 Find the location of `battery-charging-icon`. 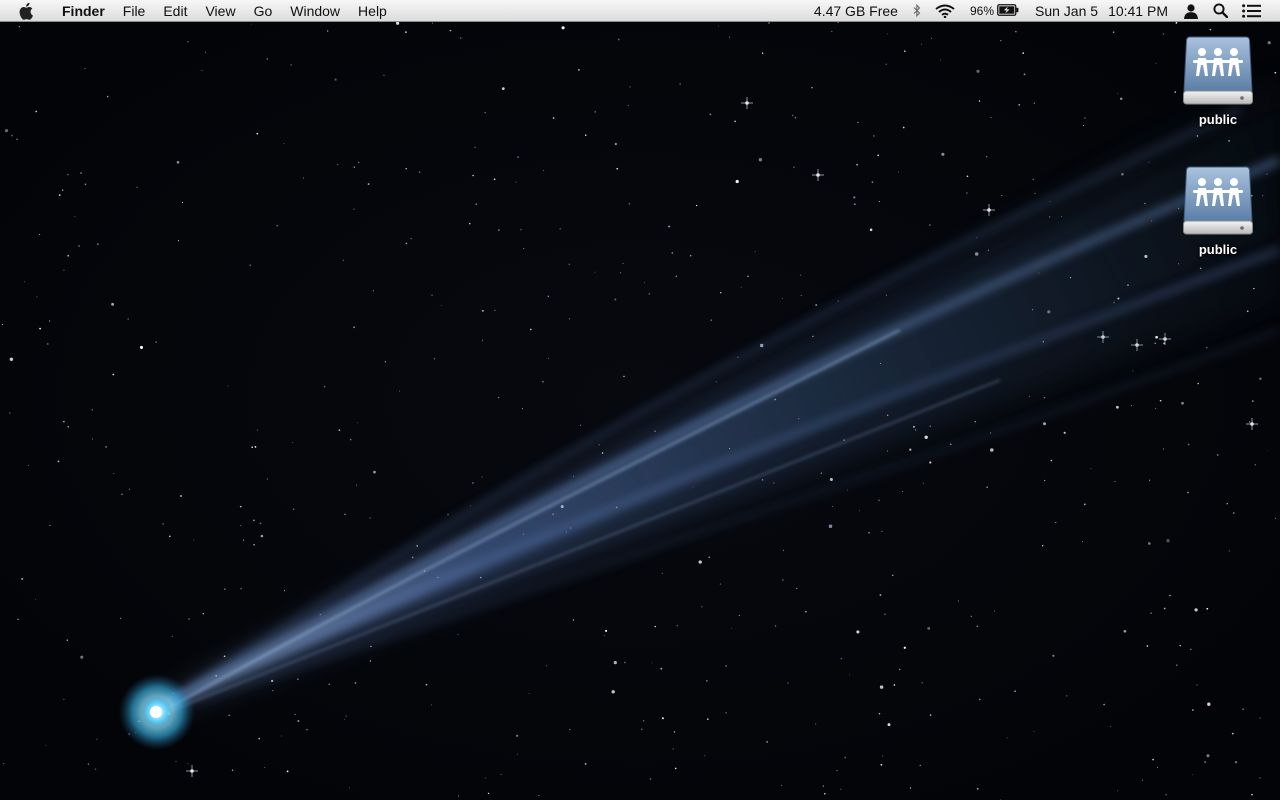

battery-charging-icon is located at coordinates (1008, 11).